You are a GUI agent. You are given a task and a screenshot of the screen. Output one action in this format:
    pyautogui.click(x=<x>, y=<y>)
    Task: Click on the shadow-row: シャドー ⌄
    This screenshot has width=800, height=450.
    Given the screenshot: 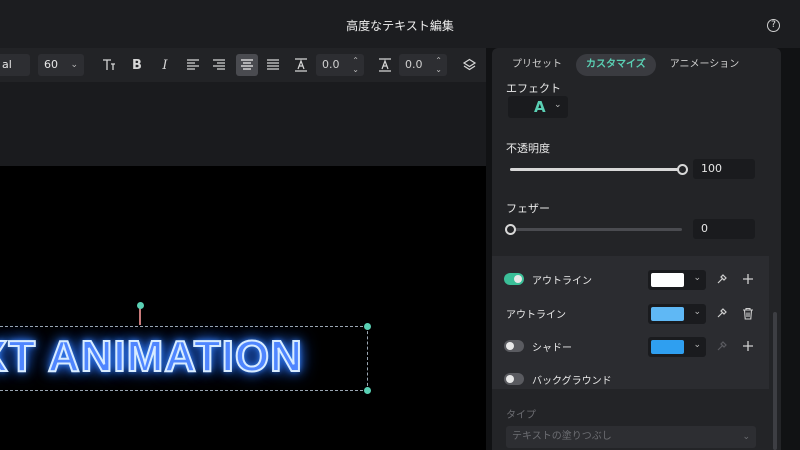 What is the action you would take?
    pyautogui.click(x=634, y=347)
    